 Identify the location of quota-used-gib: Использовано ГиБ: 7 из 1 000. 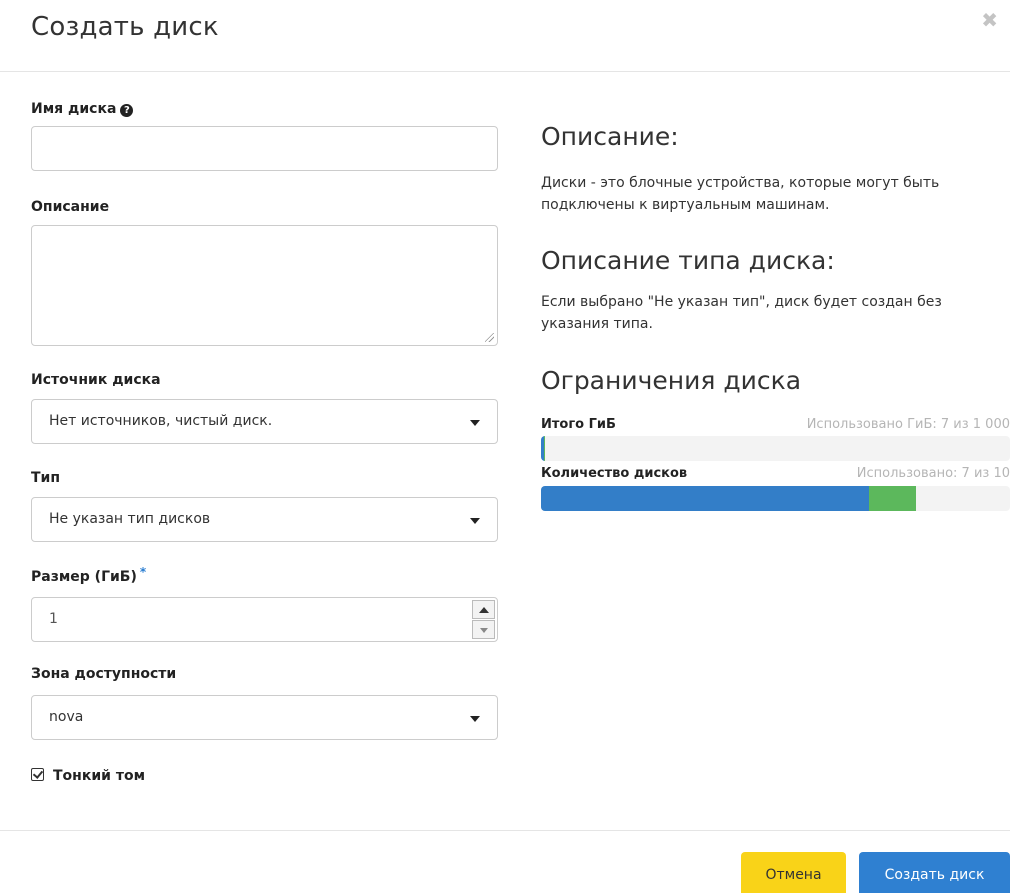
(908, 424).